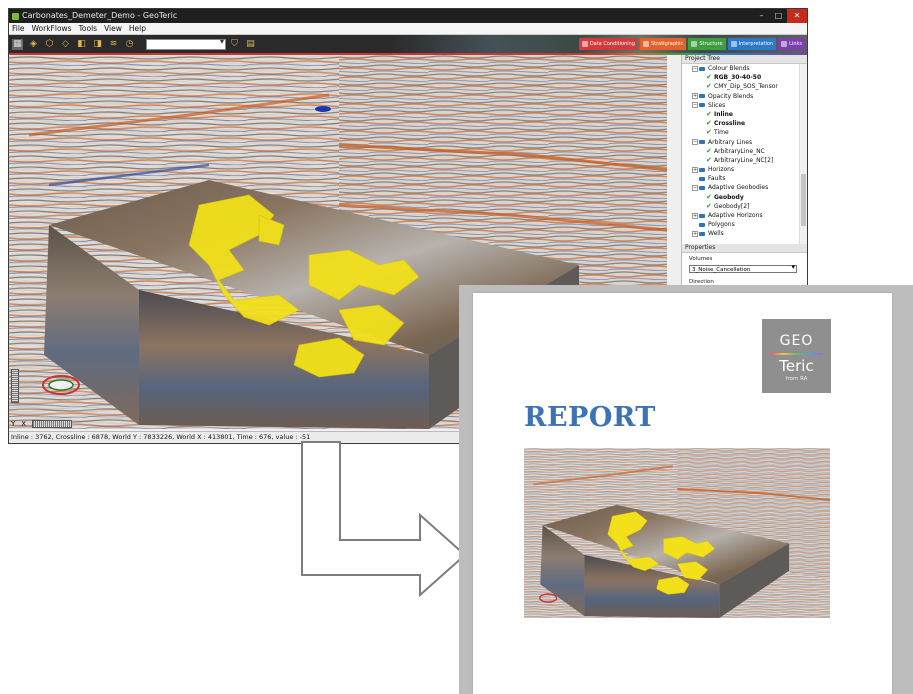 The height and width of the screenshot is (694, 913). What do you see at coordinates (707, 44) in the screenshot?
I see `workflow-tab-structure: Structure` at bounding box center [707, 44].